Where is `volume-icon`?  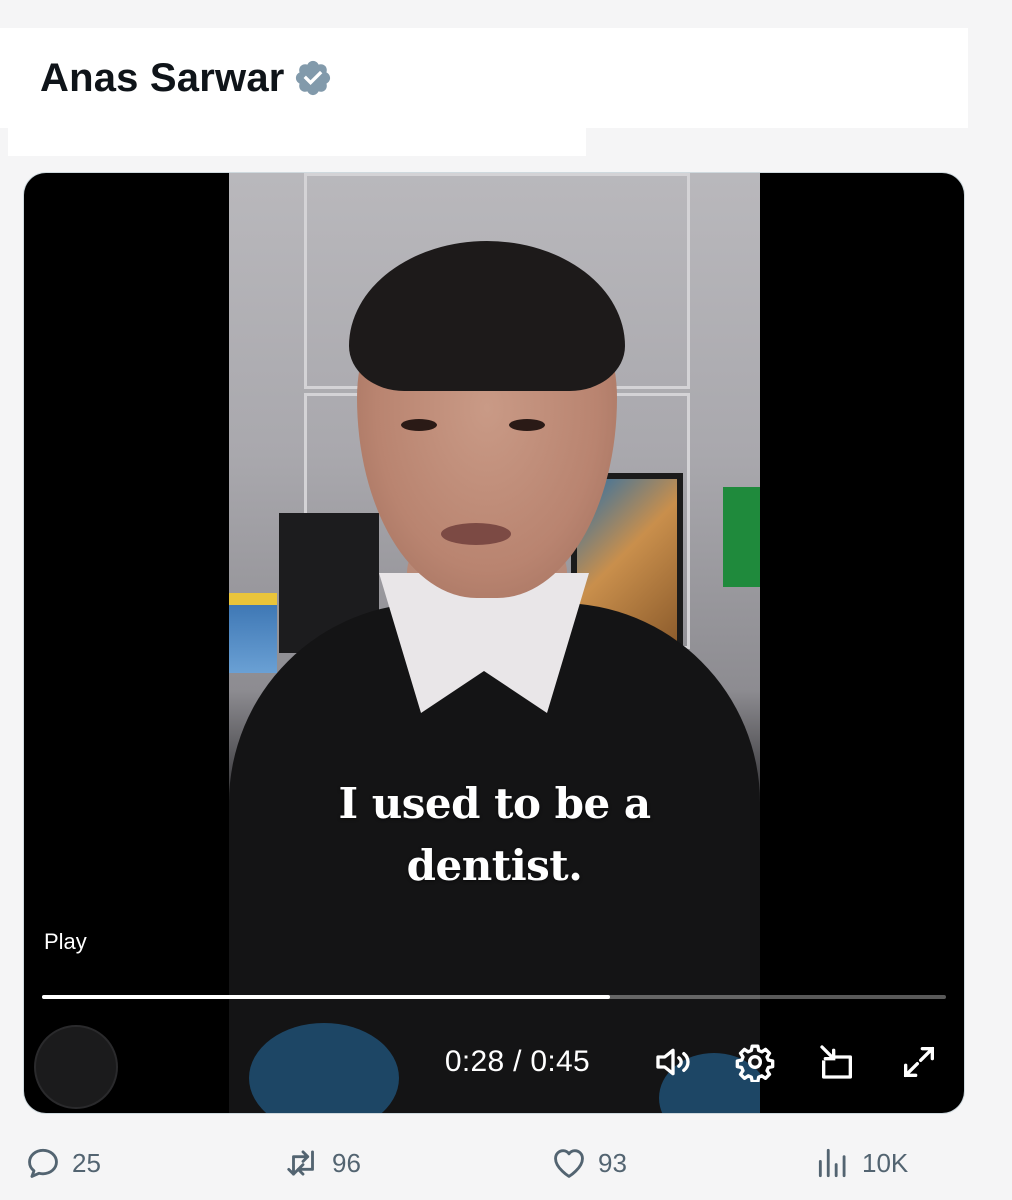
volume-icon is located at coordinates (673, 1062).